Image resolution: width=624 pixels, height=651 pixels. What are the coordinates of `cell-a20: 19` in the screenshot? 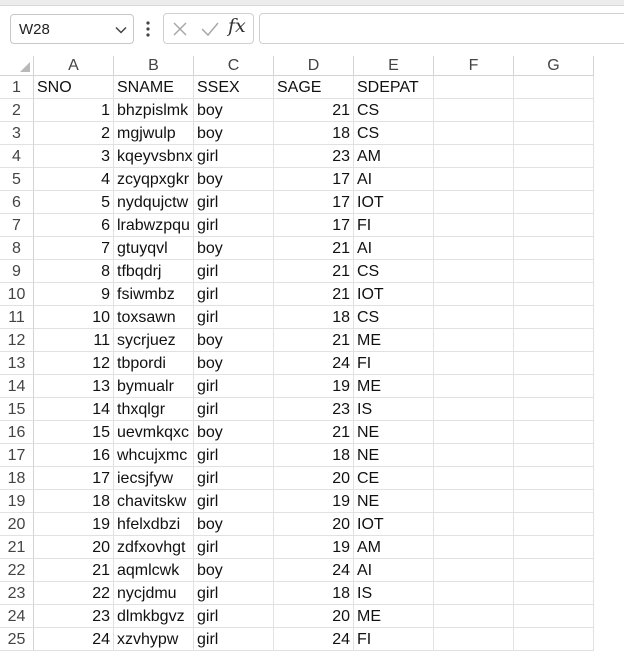 It's located at (74, 524).